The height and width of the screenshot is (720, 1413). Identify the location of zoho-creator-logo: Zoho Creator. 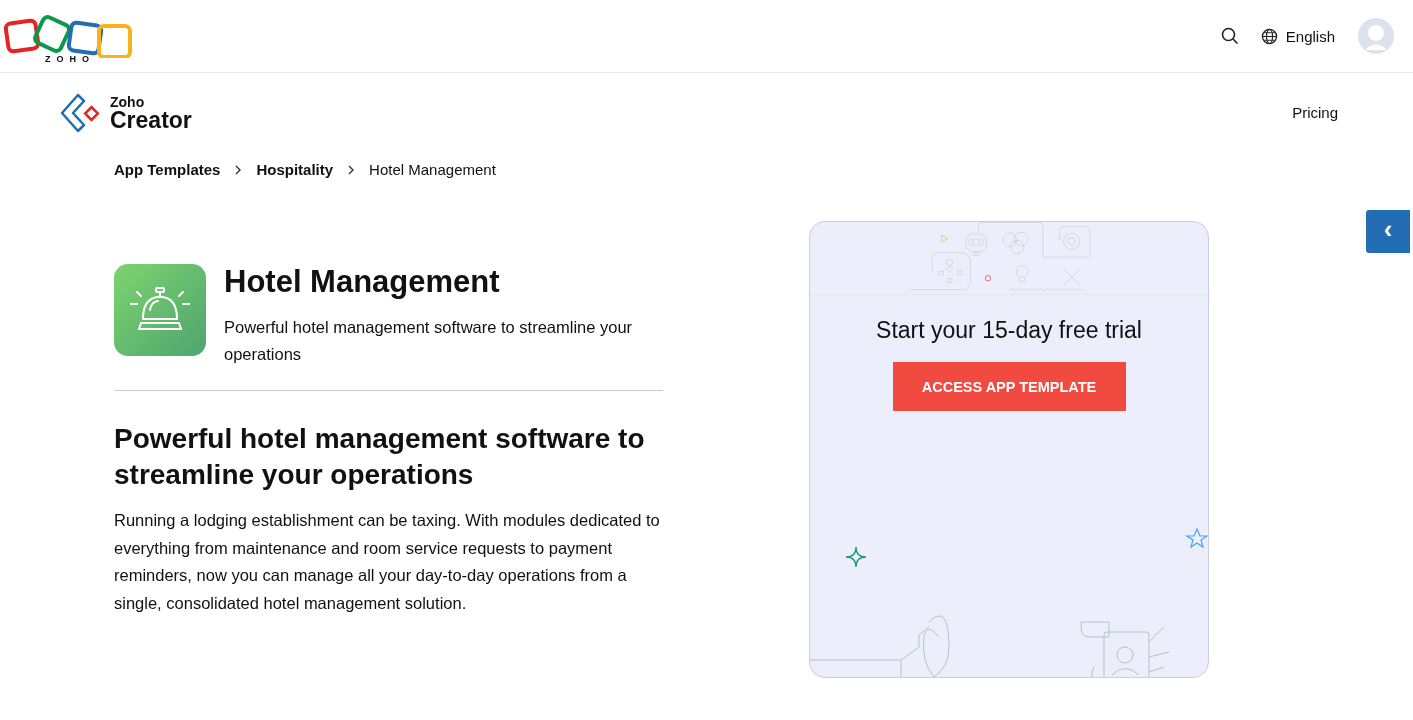
(125, 113).